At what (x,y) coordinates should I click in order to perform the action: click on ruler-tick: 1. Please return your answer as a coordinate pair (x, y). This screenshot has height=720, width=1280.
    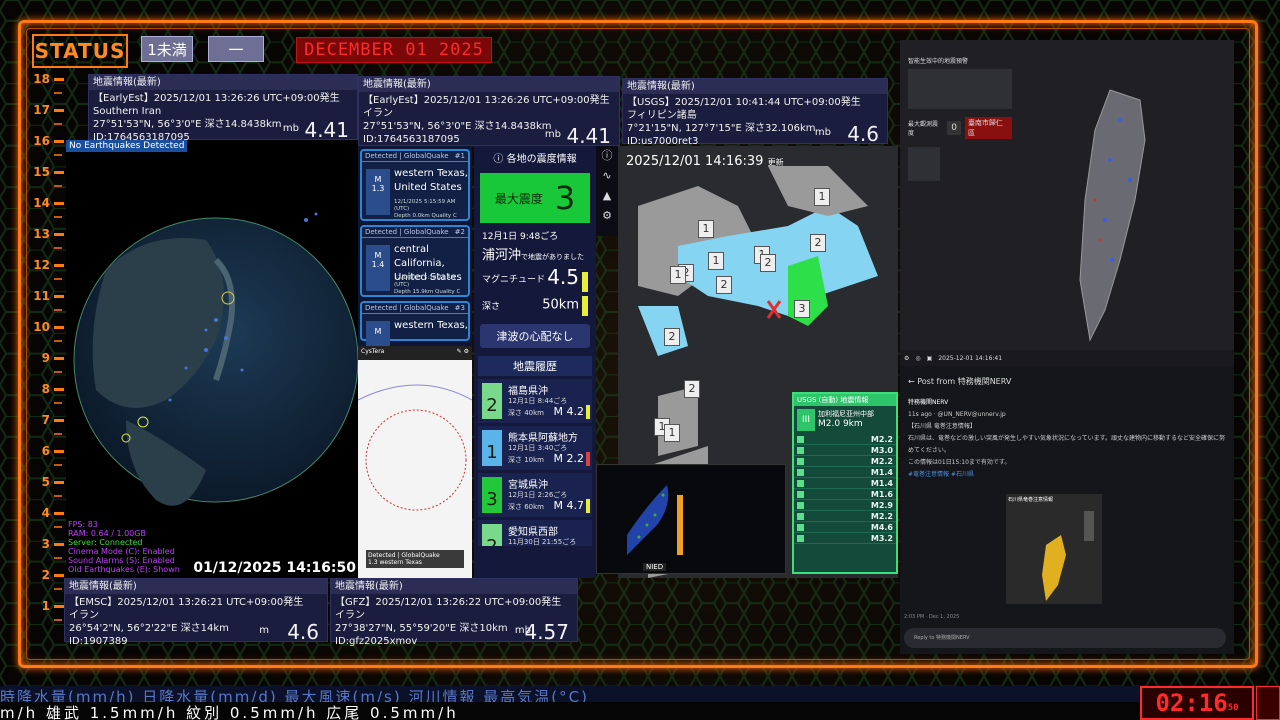
    Looking at the image, I should click on (47, 606).